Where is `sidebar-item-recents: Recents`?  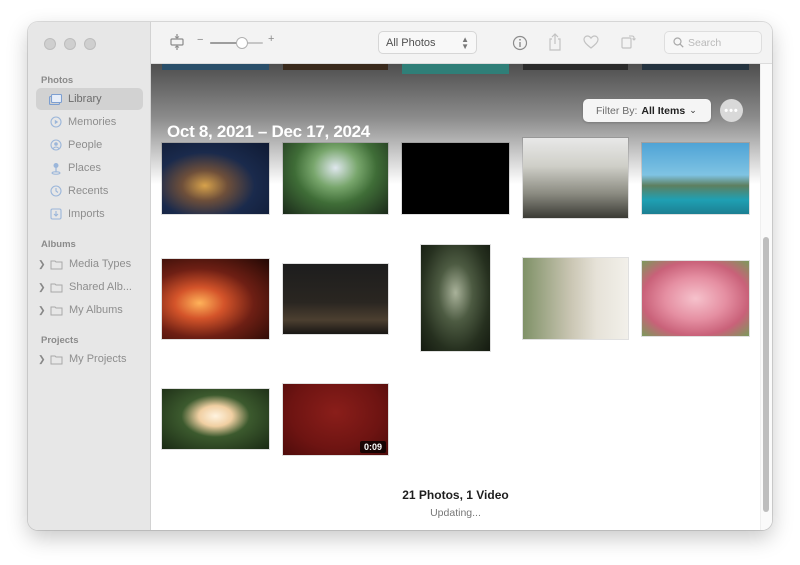 sidebar-item-recents: Recents is located at coordinates (89, 191).